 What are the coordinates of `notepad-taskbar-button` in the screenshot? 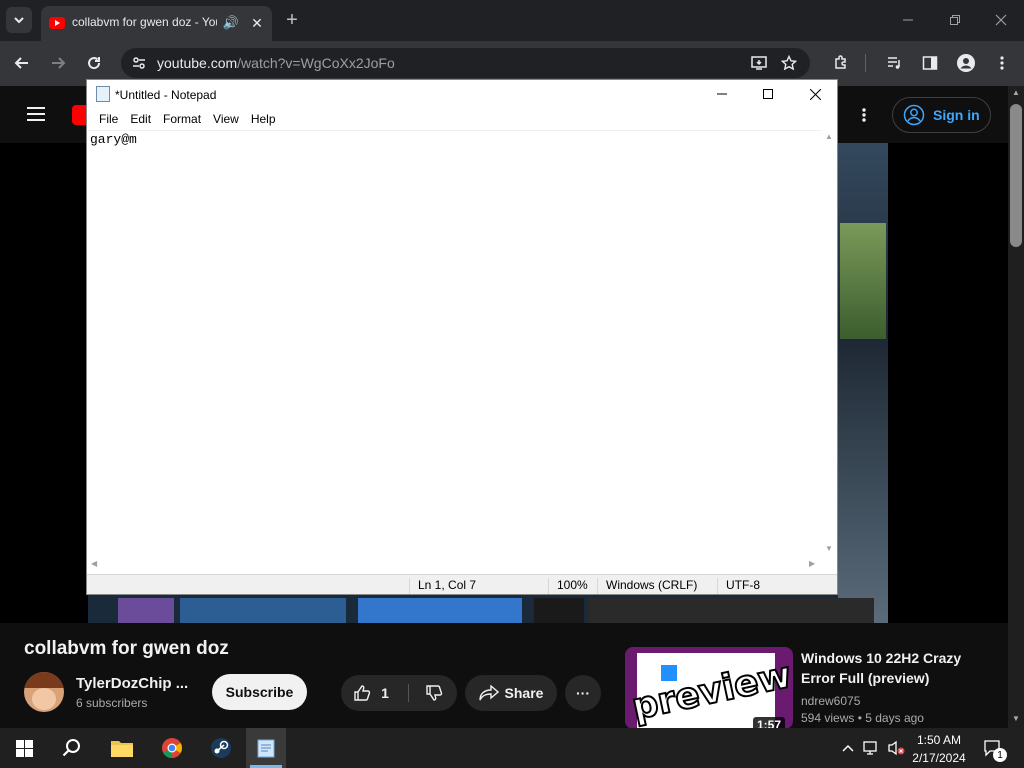 It's located at (266, 748).